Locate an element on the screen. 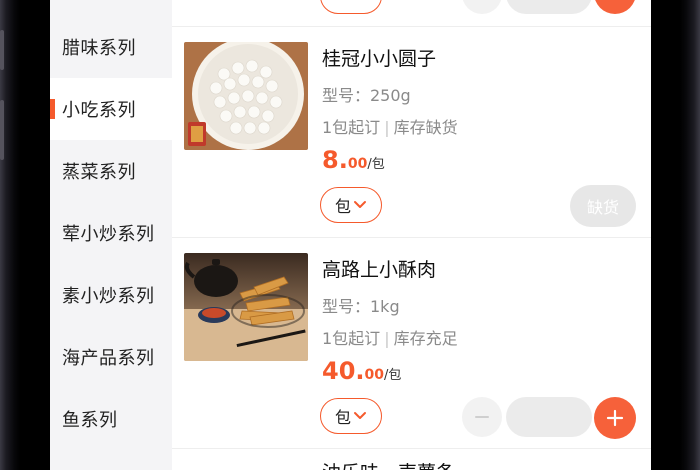 The height and width of the screenshot is (470, 700). quantity-input is located at coordinates (549, 417).